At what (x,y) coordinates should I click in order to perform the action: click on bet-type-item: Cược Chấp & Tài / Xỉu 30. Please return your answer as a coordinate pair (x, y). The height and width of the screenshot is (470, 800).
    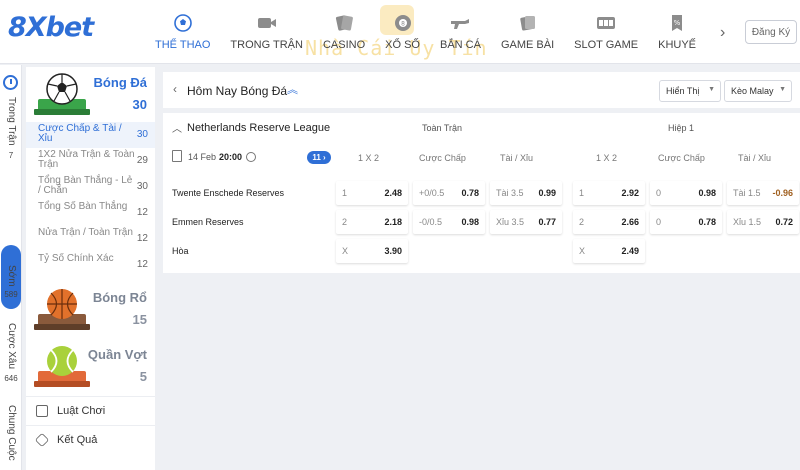
    Looking at the image, I should click on (90, 135).